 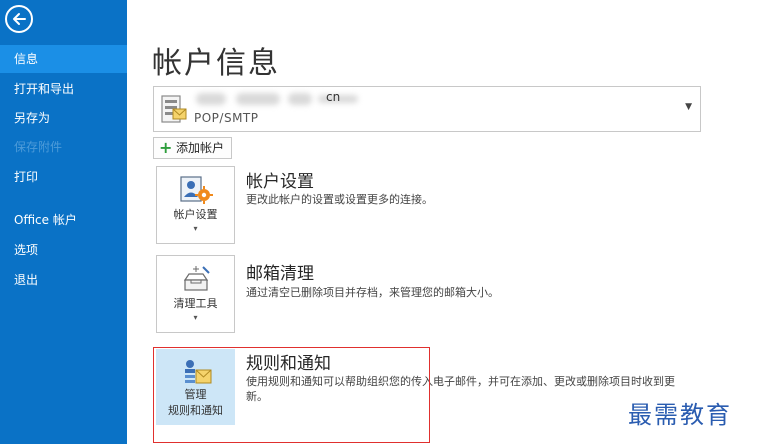 I want to click on account-settings-icon, so click(x=196, y=190).